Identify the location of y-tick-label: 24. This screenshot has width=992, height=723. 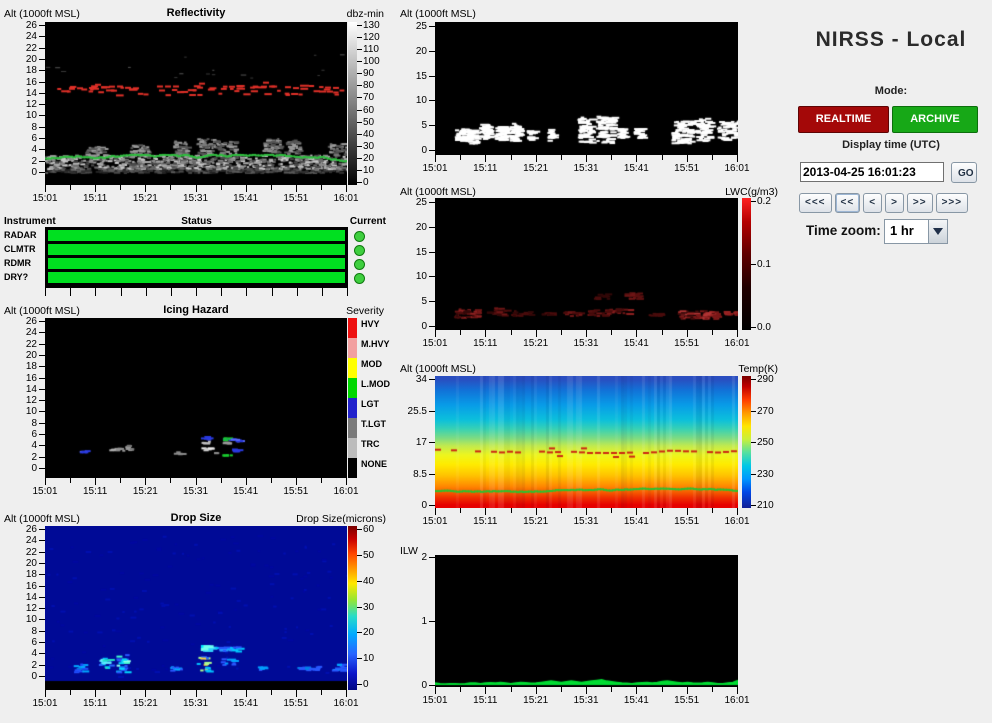
(31, 541).